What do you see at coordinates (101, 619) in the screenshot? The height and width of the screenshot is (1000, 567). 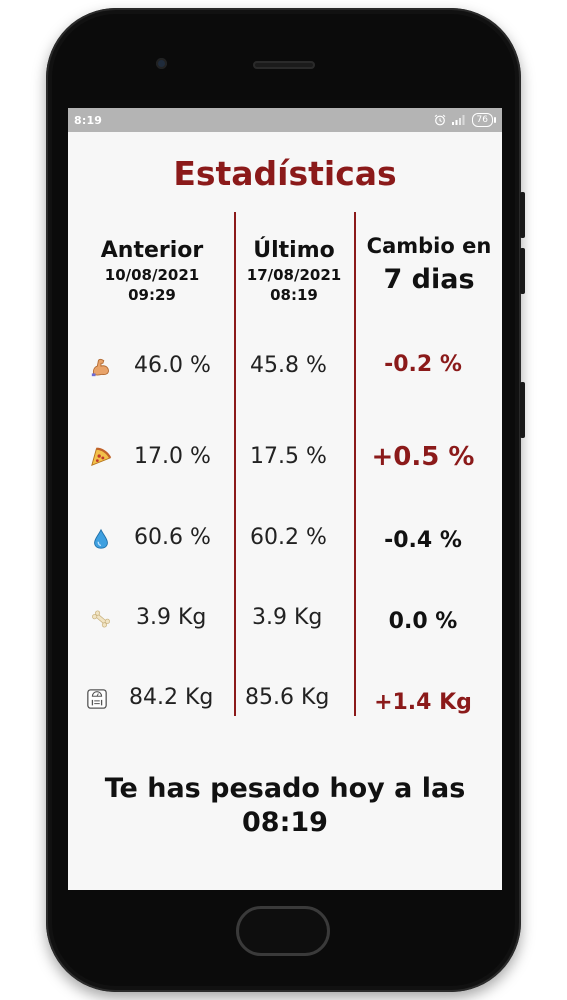 I see `bone-icon` at bounding box center [101, 619].